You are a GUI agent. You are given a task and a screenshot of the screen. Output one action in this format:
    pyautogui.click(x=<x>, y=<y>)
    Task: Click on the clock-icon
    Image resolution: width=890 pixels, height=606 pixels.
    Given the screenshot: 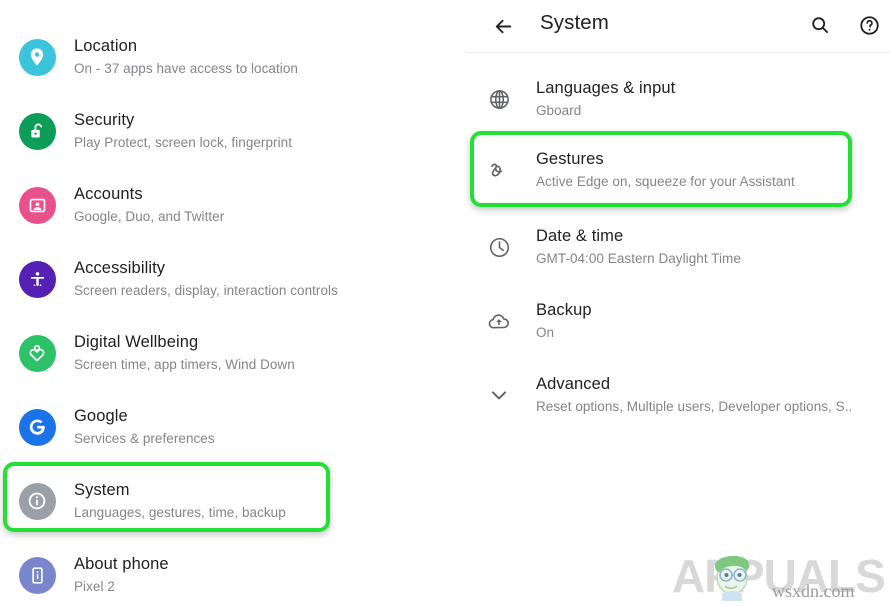 What is the action you would take?
    pyautogui.click(x=499, y=247)
    